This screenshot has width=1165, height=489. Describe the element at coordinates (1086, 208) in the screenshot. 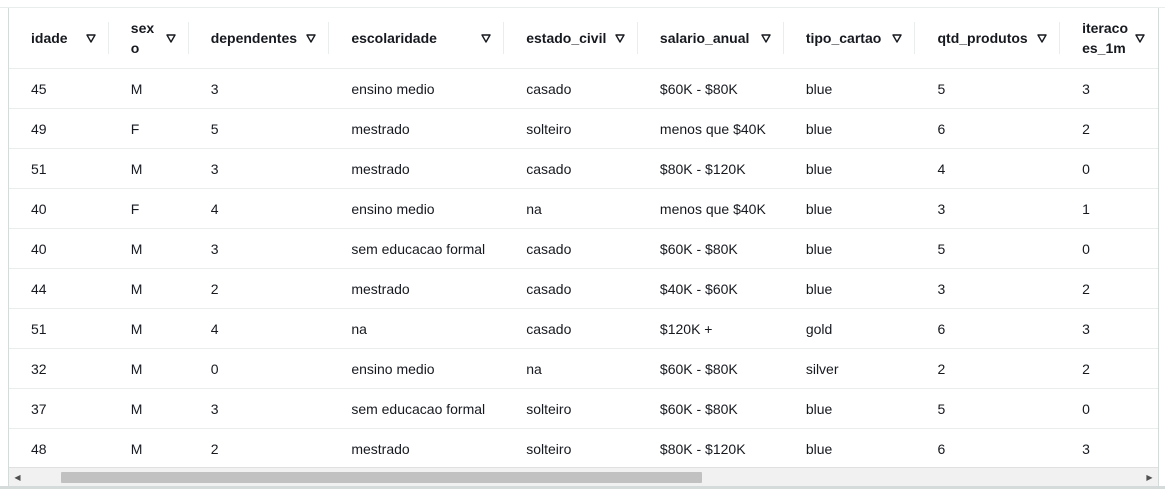

I see `table-cell-iteracoes-12m: 1` at that location.